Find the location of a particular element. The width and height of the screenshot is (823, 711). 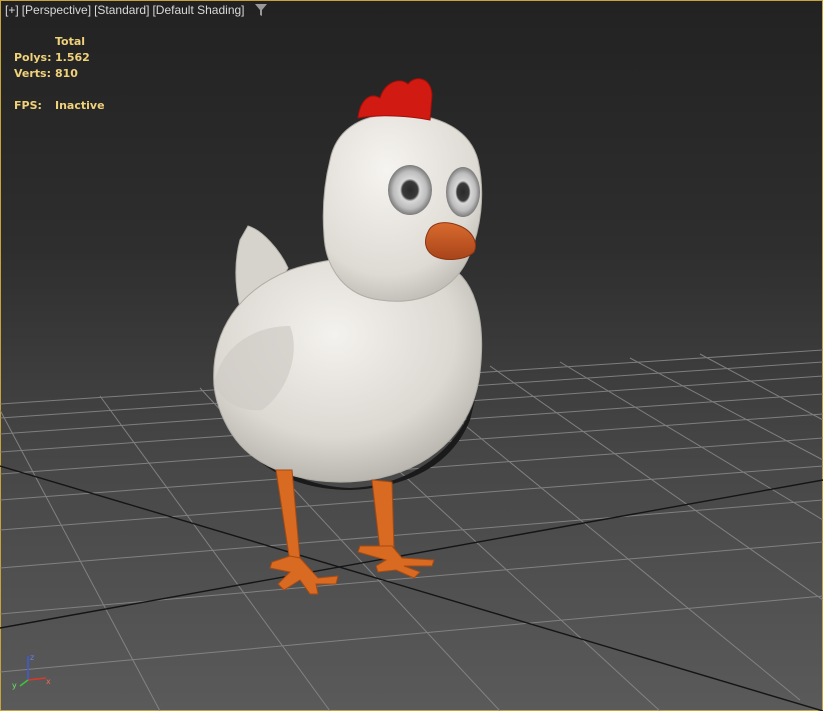

axis-z-label: z is located at coordinates (32, 657).